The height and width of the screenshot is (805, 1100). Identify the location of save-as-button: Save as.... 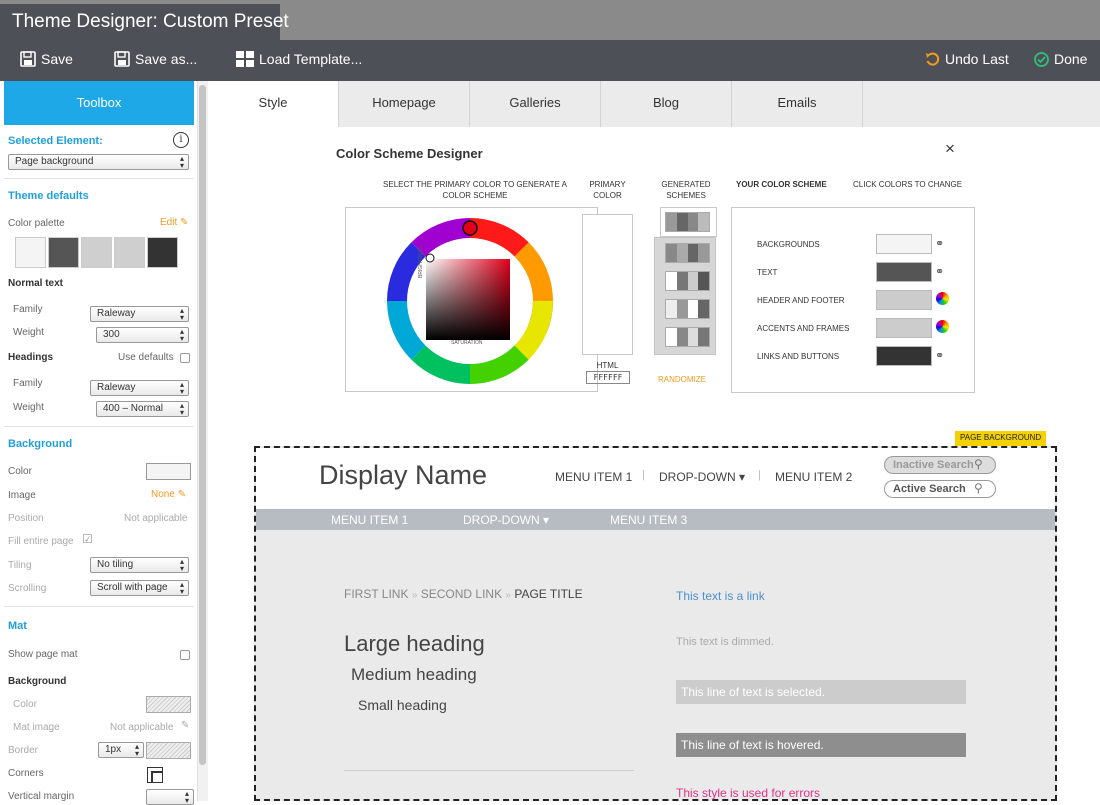
(155, 59).